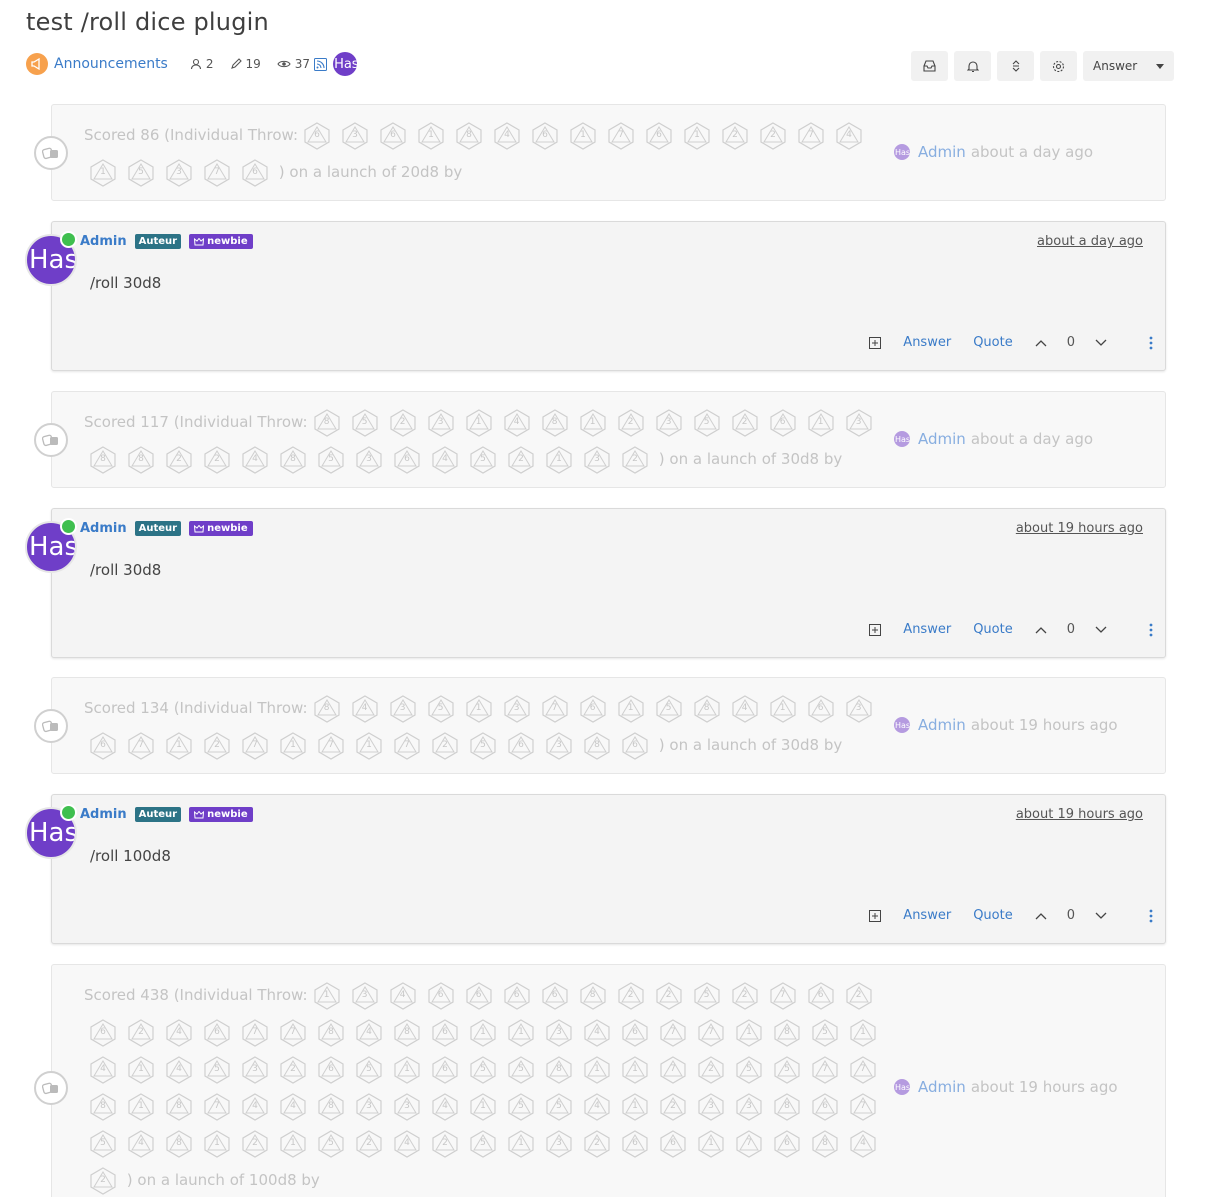 The image size is (1211, 1197). Describe the element at coordinates (158, 528) in the screenshot. I see `author-badge: Auteur` at that location.